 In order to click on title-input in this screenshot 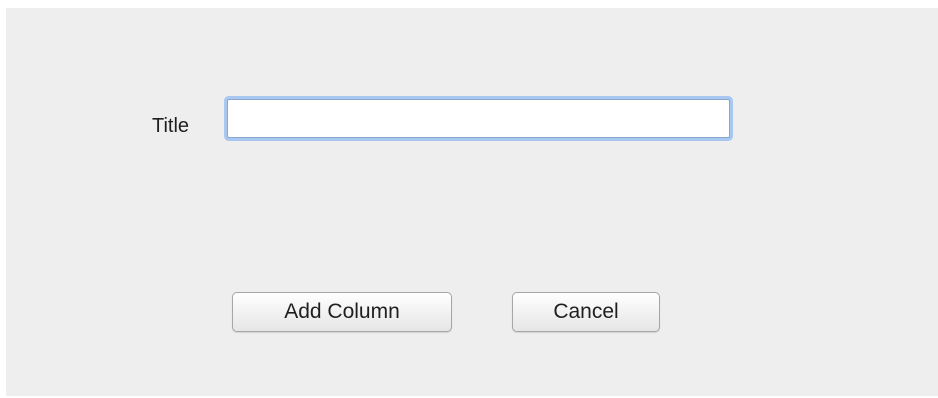, I will do `click(478, 118)`.